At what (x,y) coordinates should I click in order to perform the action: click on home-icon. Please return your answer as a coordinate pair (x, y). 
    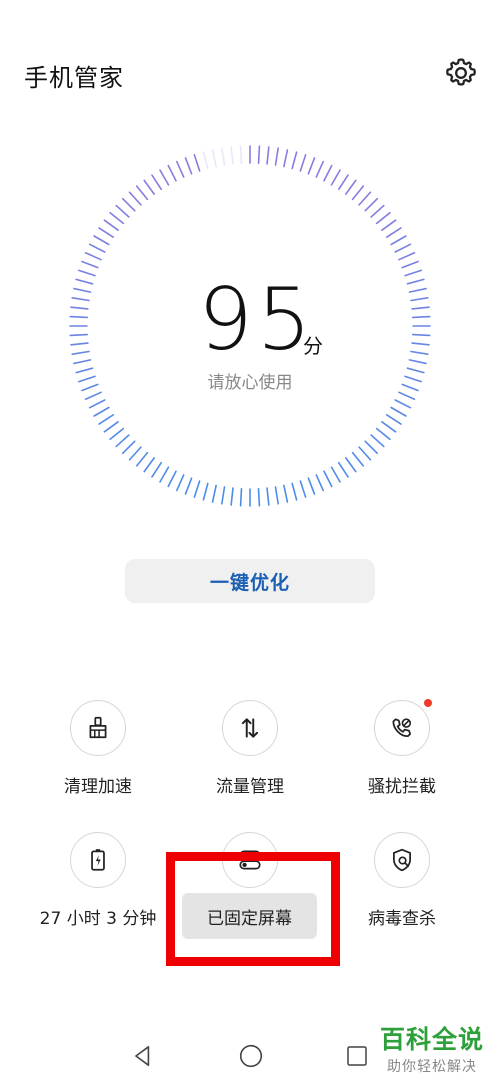
    Looking at the image, I should click on (251, 1056).